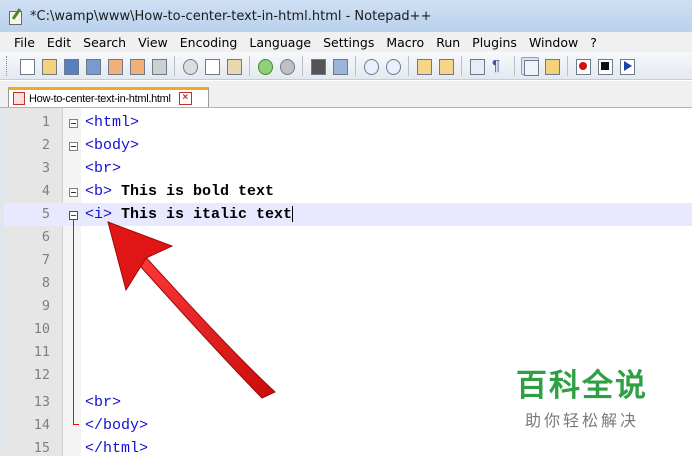 The image size is (692, 460). What do you see at coordinates (20, 42) in the screenshot?
I see `menu-file: File` at bounding box center [20, 42].